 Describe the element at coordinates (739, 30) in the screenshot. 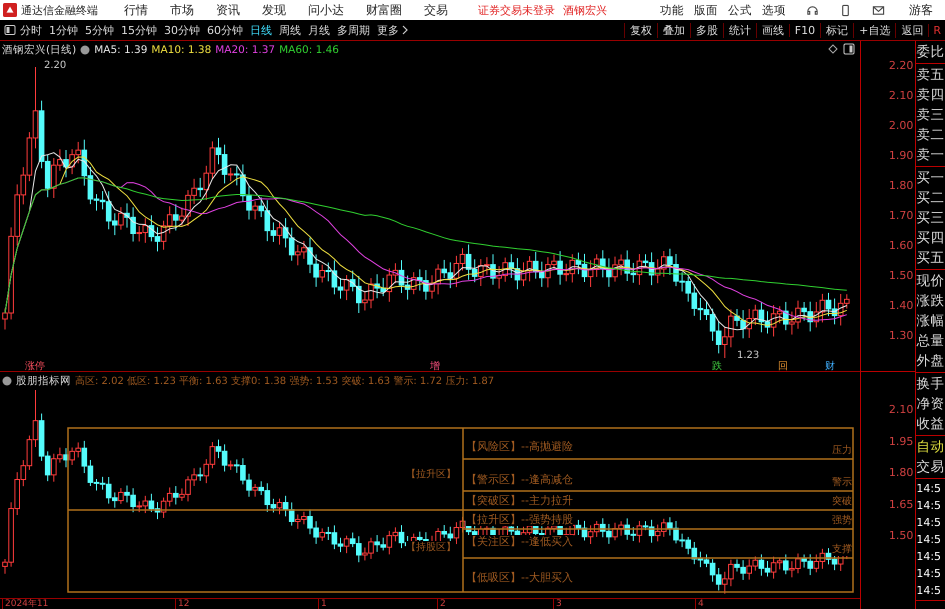

I see `toolbar-button: 统计` at that location.